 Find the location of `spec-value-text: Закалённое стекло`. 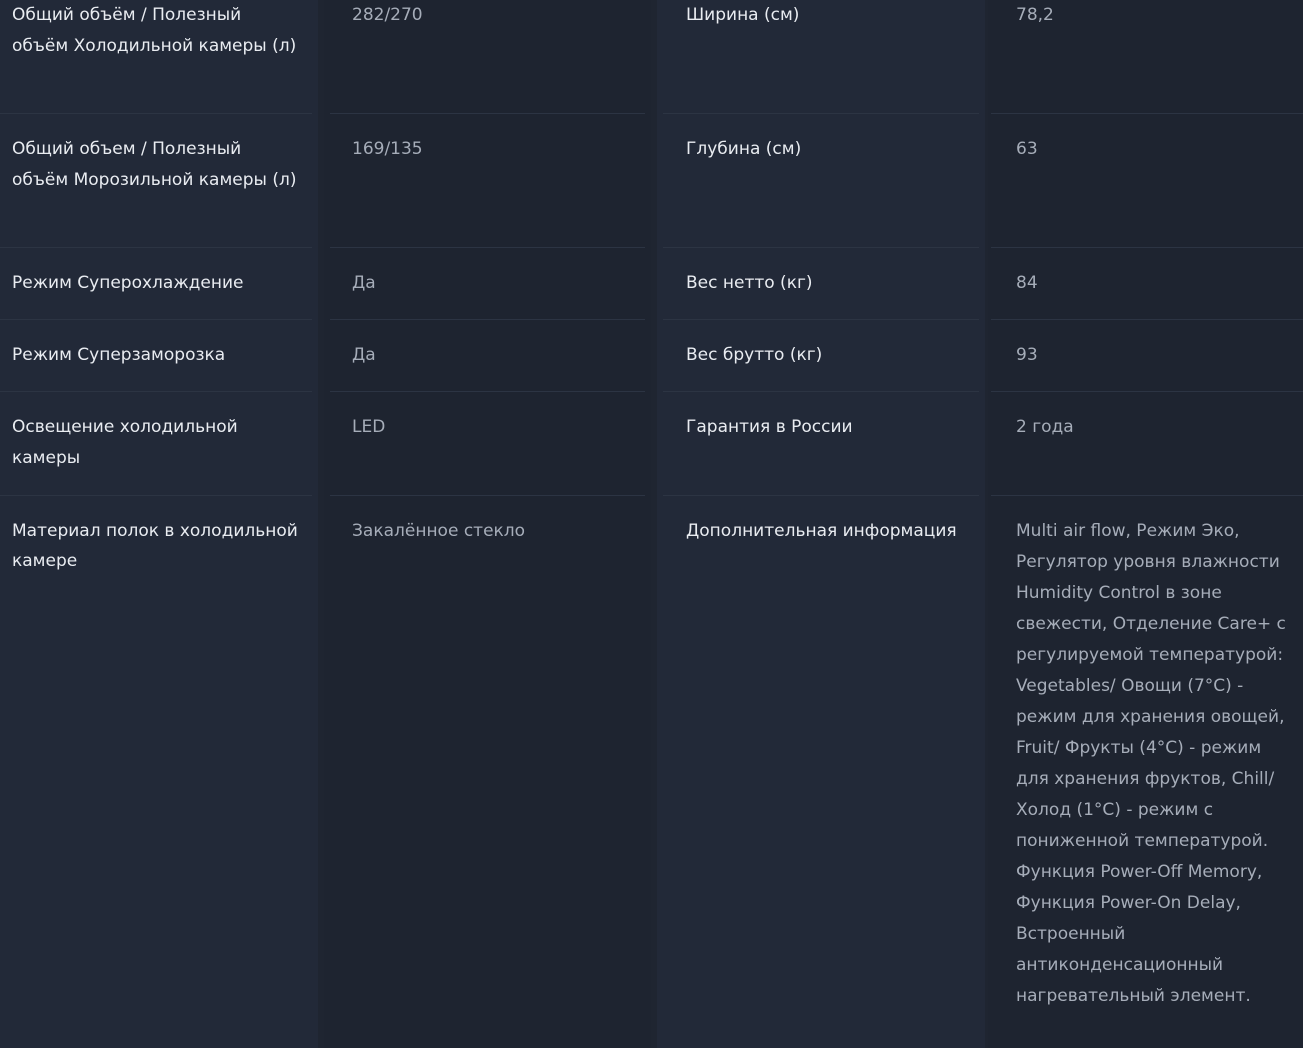

spec-value-text: Закалённое стекло is located at coordinates (439, 531).